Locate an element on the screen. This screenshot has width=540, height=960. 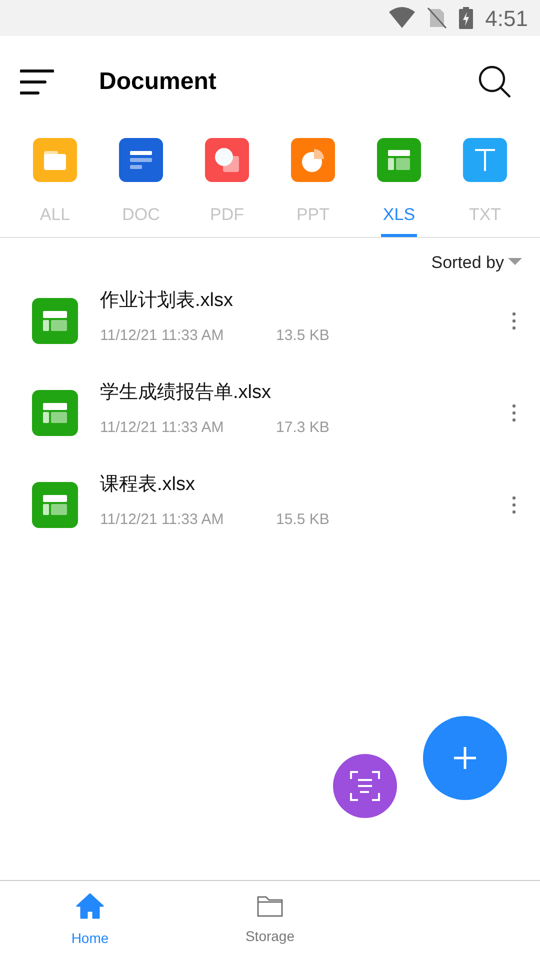
plus-icon is located at coordinates (465, 758).